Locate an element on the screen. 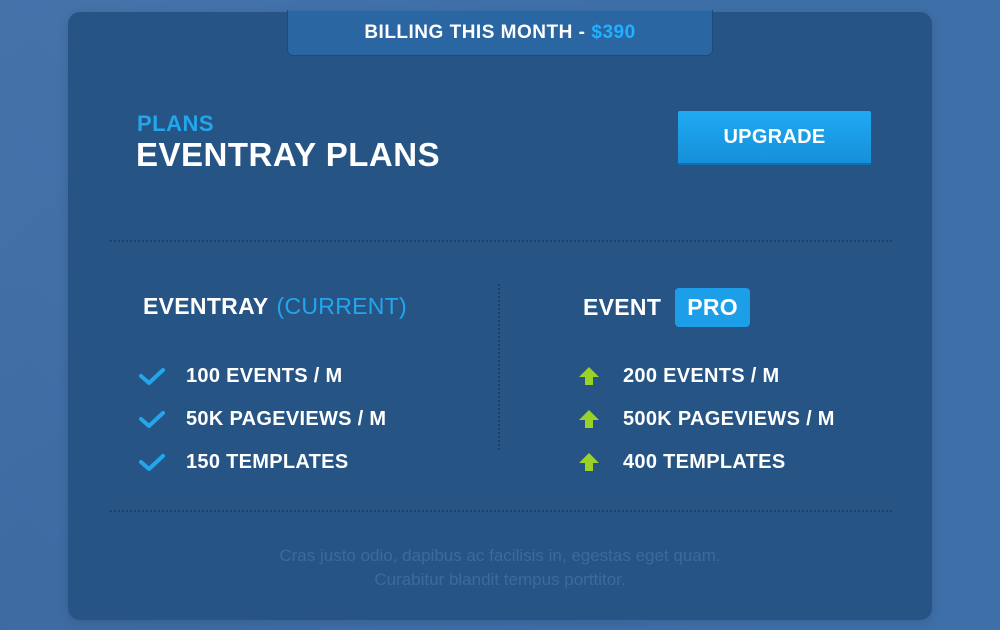  upgrade-button: UPGRADE is located at coordinates (774, 138).